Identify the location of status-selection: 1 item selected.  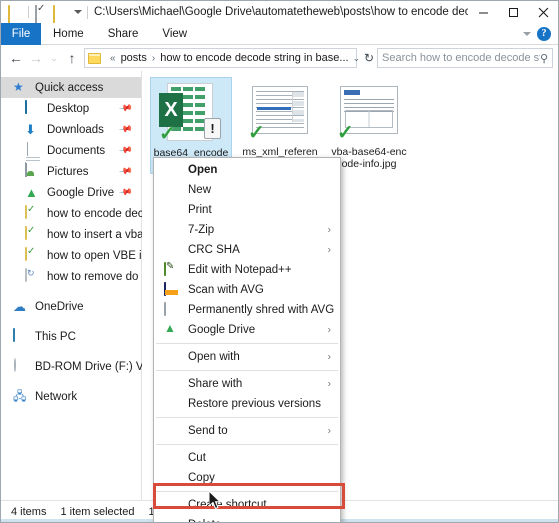
(97, 511).